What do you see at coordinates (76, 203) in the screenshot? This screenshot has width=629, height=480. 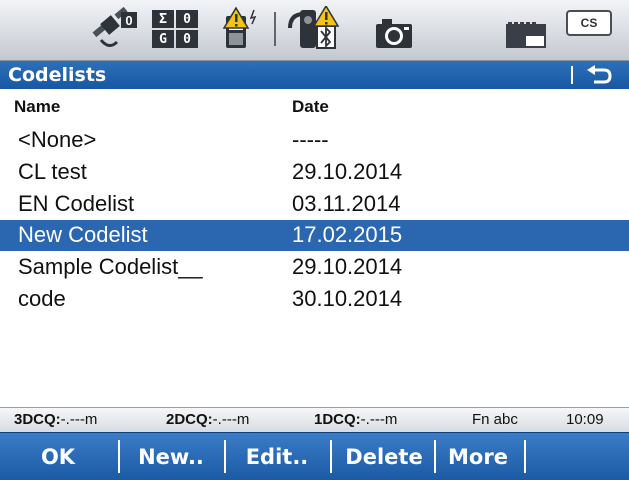 I see `row-name: EN Codelist` at bounding box center [76, 203].